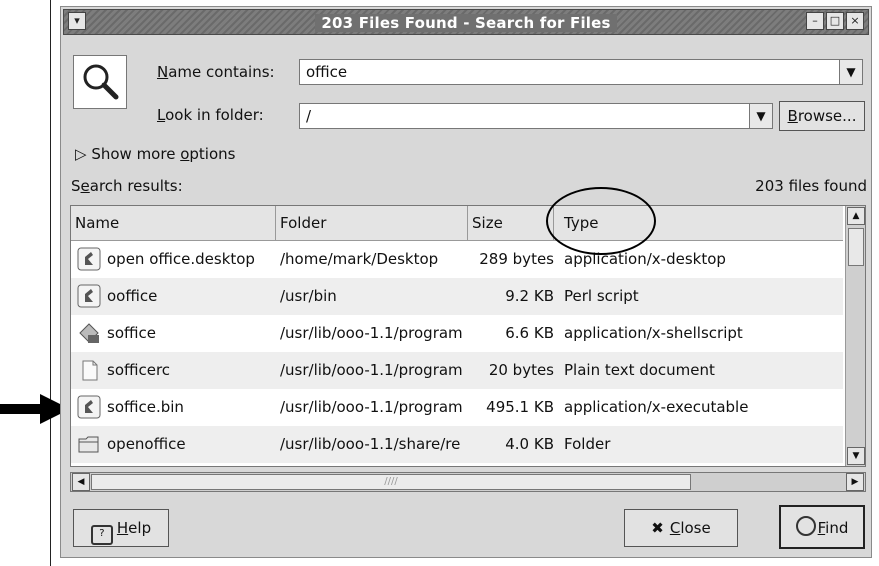  I want to click on name-contains-input: office, so click(570, 72).